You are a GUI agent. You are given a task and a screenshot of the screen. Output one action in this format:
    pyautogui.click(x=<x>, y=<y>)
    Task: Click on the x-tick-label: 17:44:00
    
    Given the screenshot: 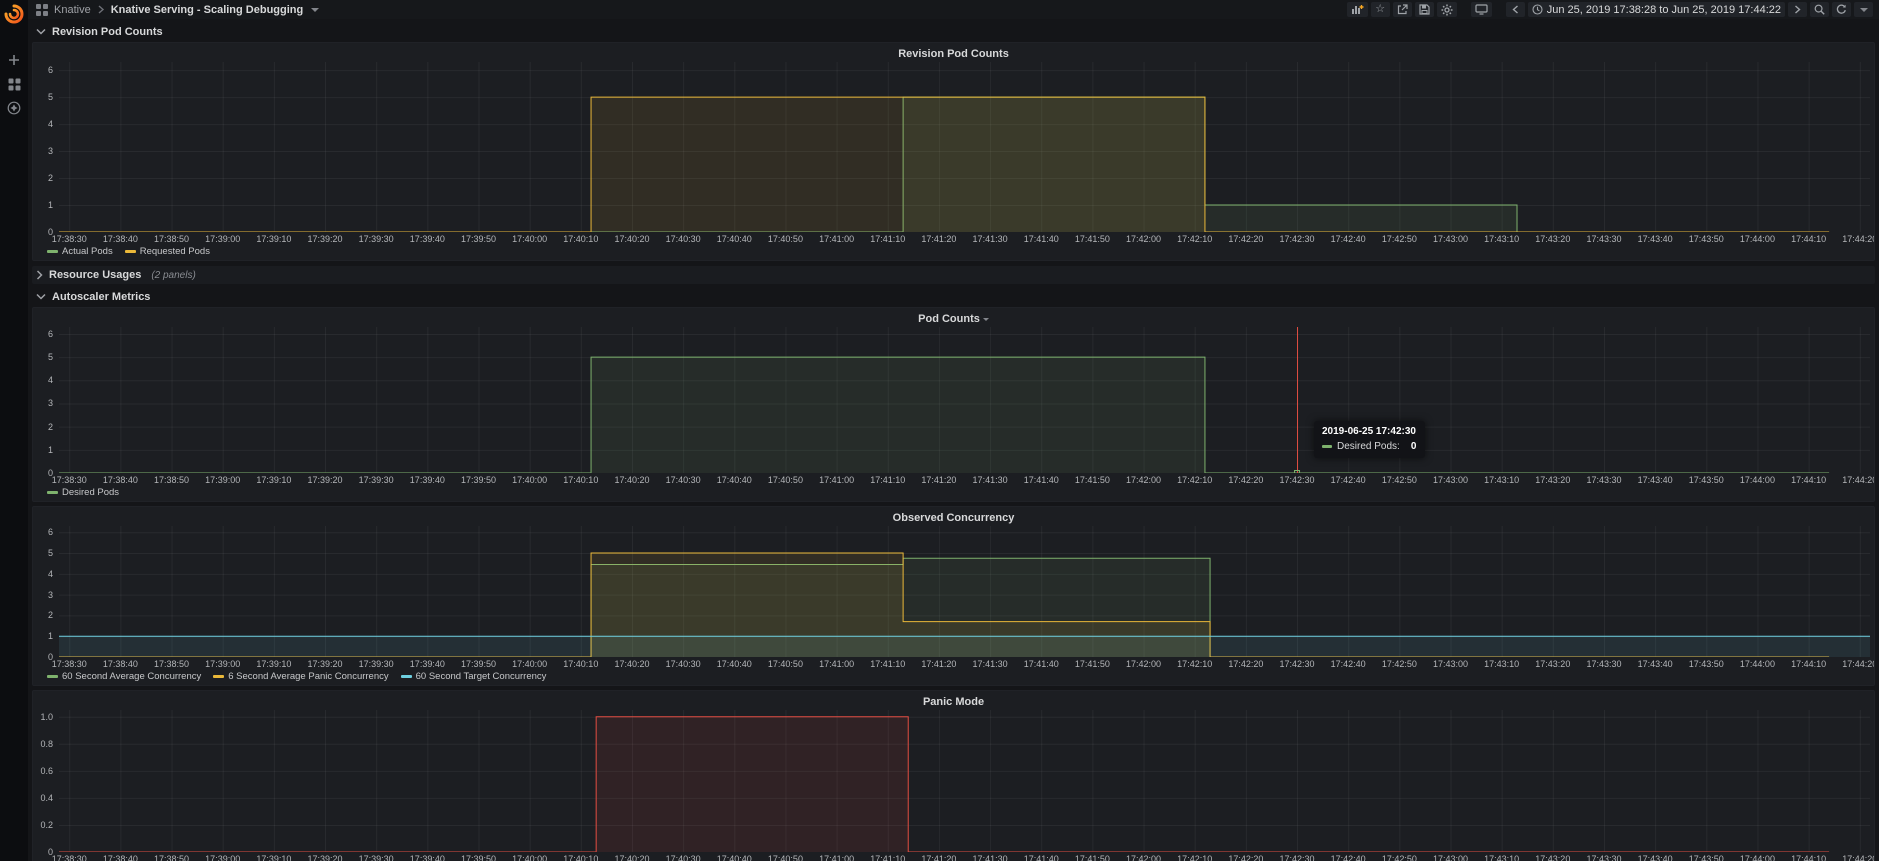 What is the action you would take?
    pyautogui.click(x=1757, y=664)
    